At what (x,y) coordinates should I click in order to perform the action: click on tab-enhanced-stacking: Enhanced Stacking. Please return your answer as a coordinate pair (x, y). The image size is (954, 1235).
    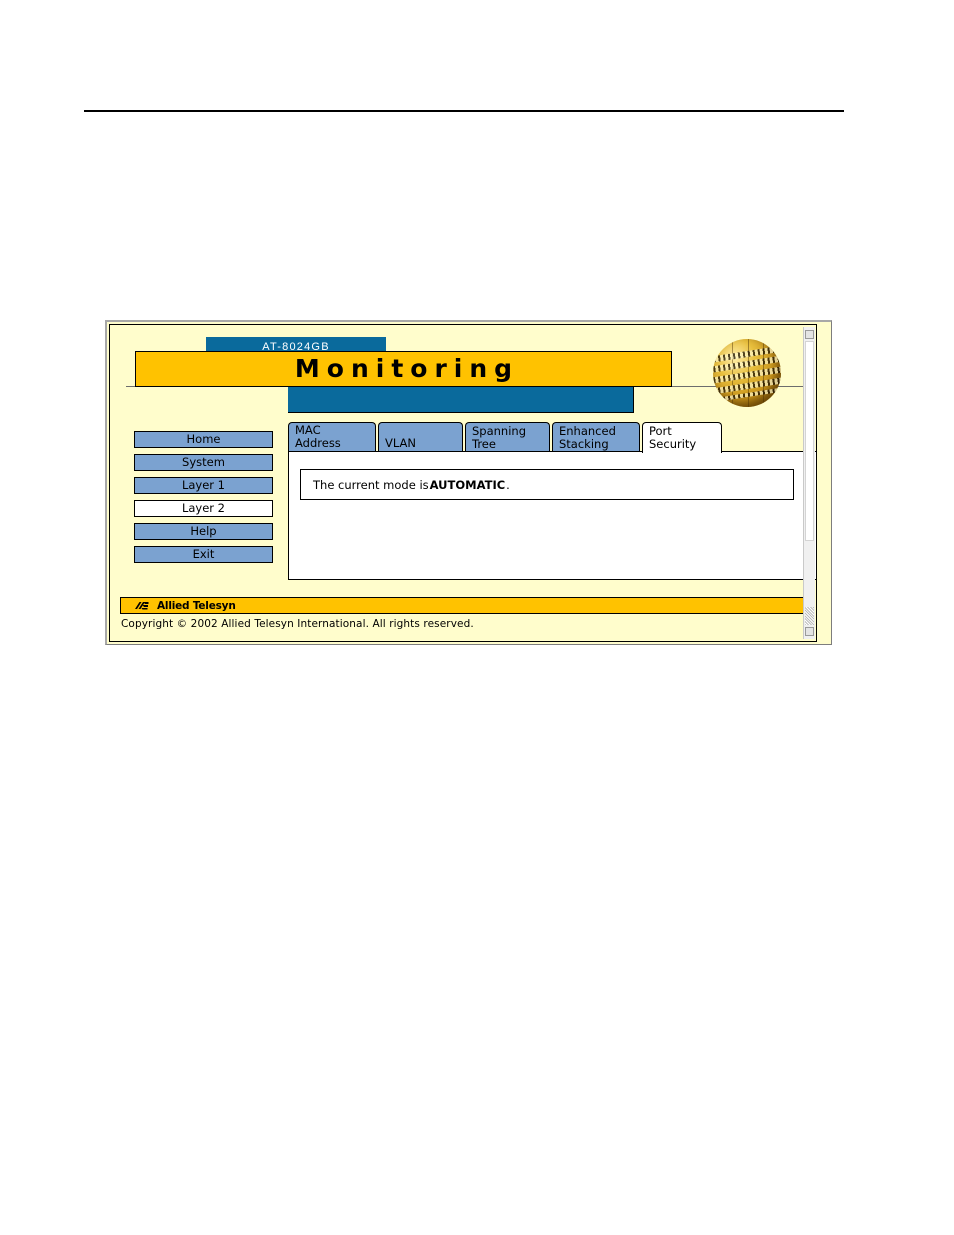
    Looking at the image, I should click on (596, 437).